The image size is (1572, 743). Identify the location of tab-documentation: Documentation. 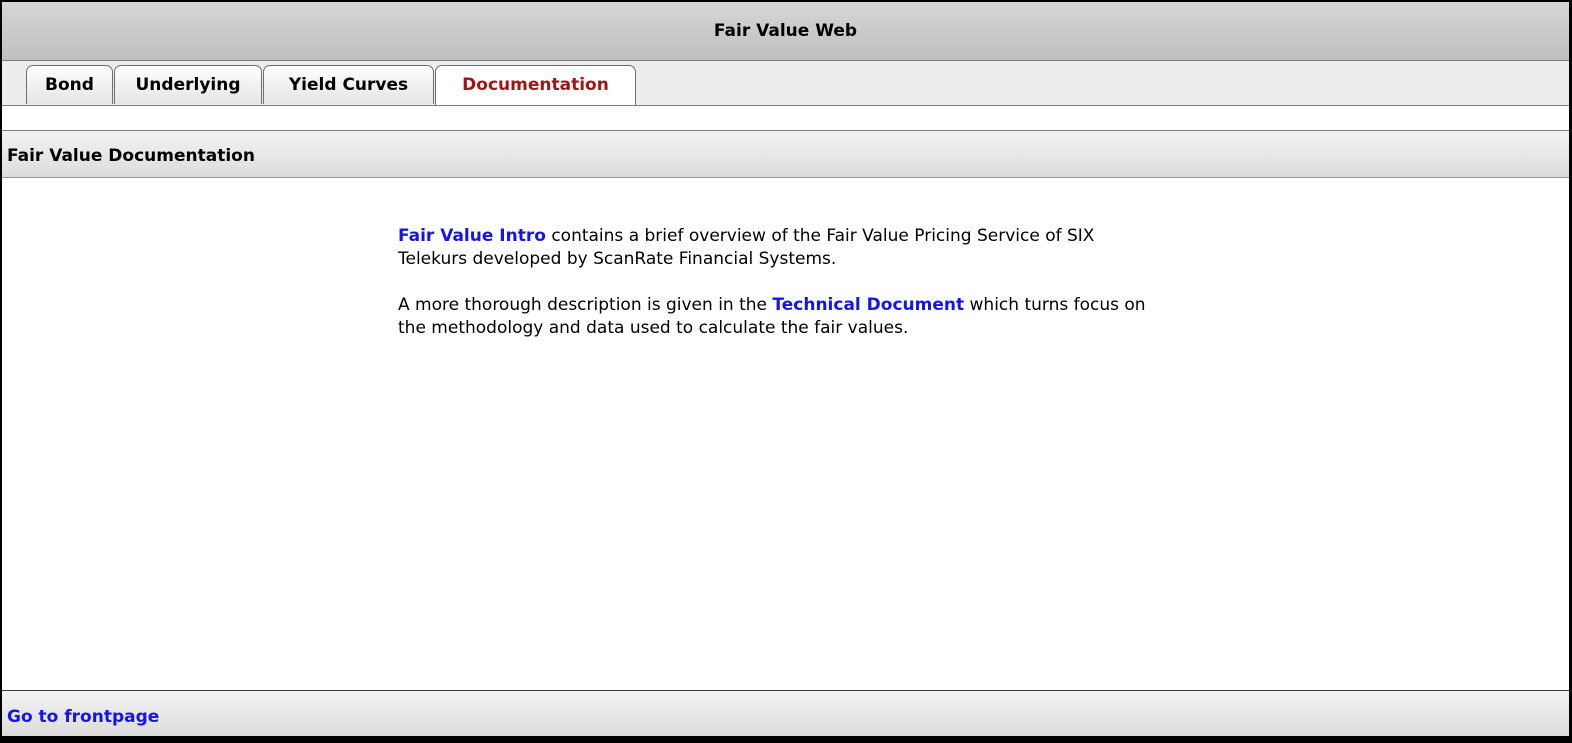
(535, 85).